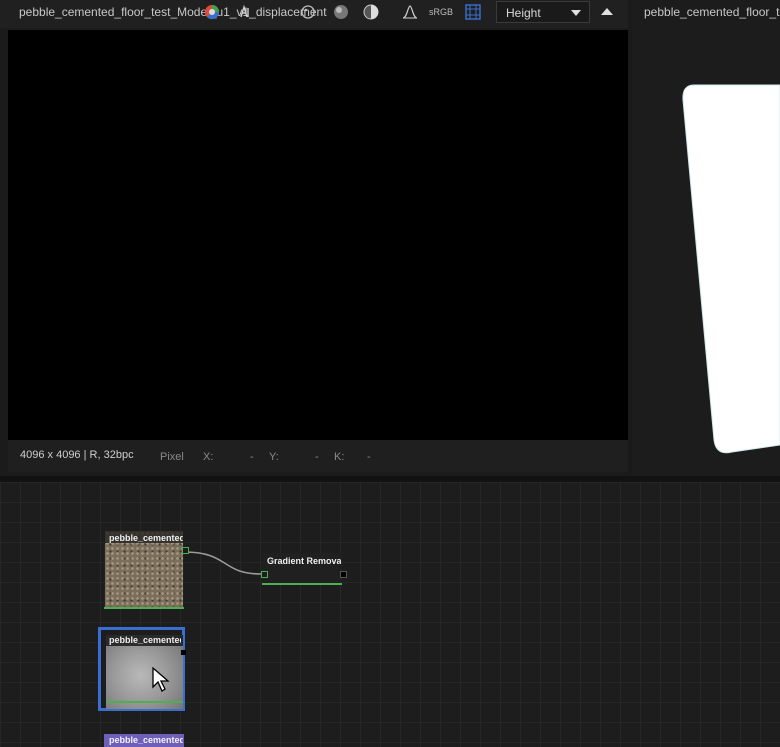  Describe the element at coordinates (339, 457) in the screenshot. I see `status-k-label: K:` at that location.